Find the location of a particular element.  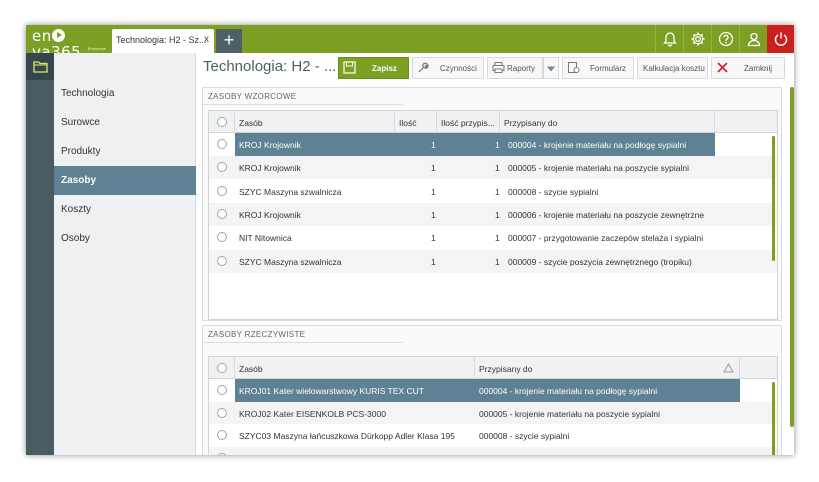

page-scrollbar is located at coordinates (792, 257).